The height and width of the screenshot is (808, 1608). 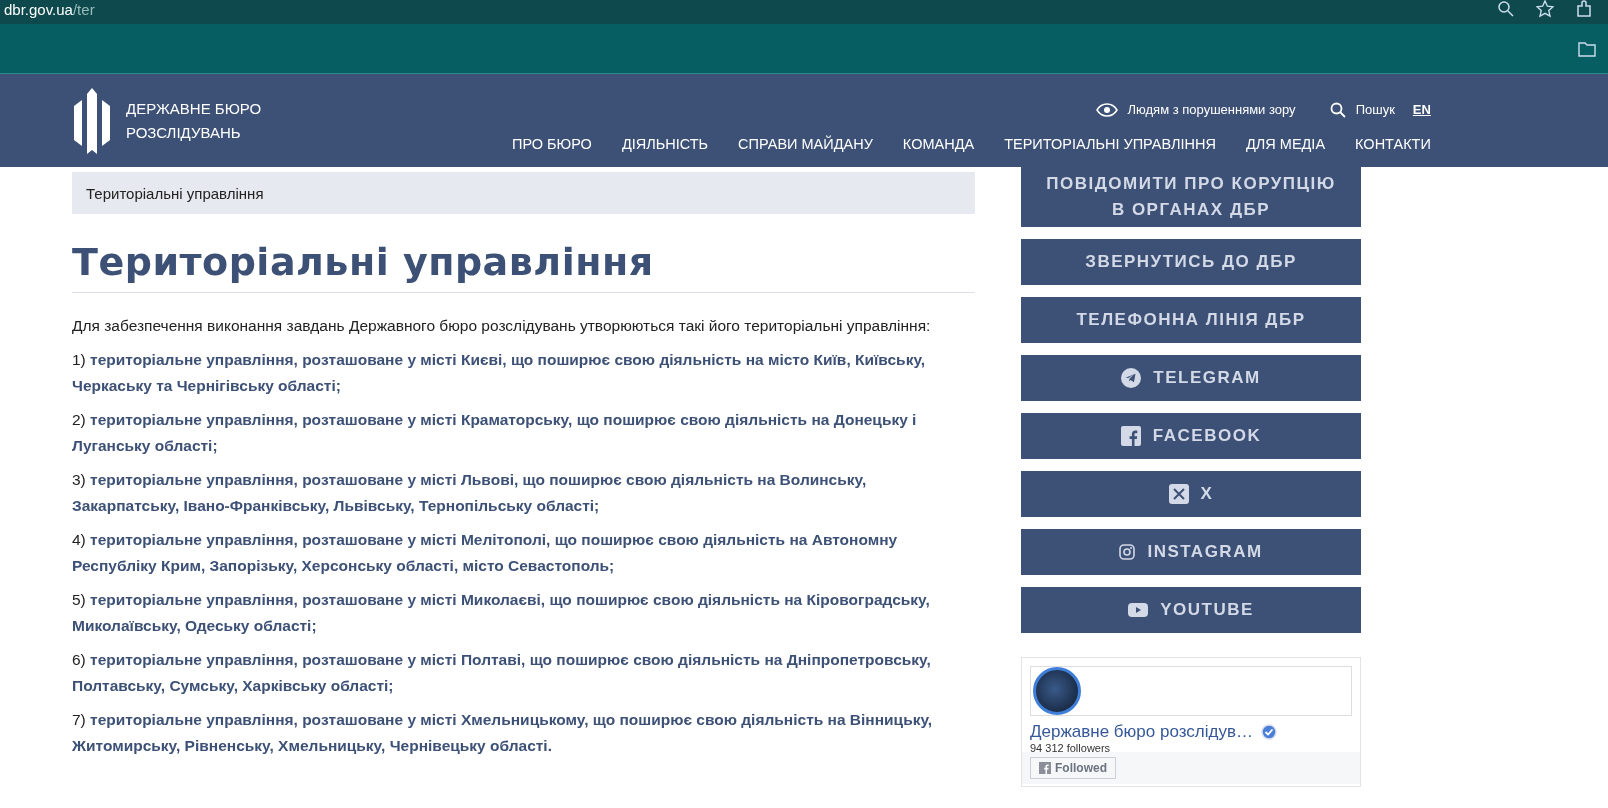 I want to click on office-list-item: 4) територіальне управління, розташоване у місті Мелітополі, що поширює свою діяльність на Автономну Республіку Крим, Запорізьку, Херсонську області, місто Севастополь;, so click(x=485, y=553).